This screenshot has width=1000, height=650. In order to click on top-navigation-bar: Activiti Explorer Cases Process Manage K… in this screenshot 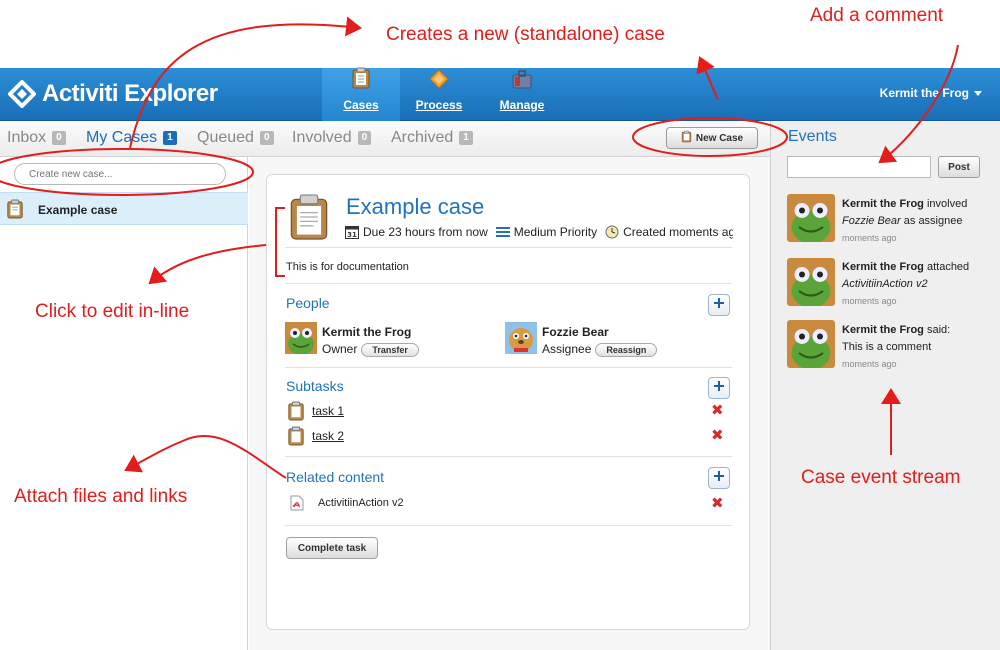, I will do `click(500, 94)`.